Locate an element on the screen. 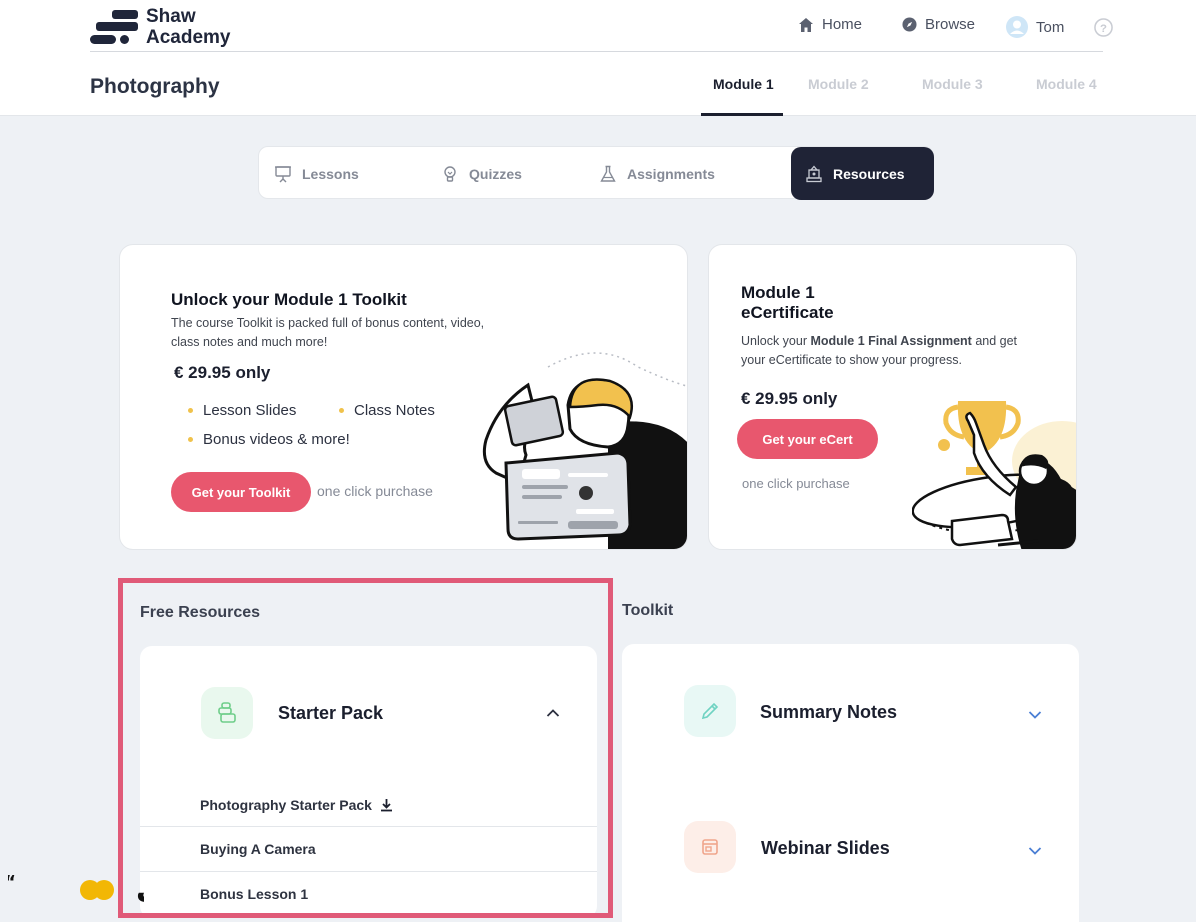 The image size is (1196, 922). tab-lessons-label: Lessons is located at coordinates (330, 173).